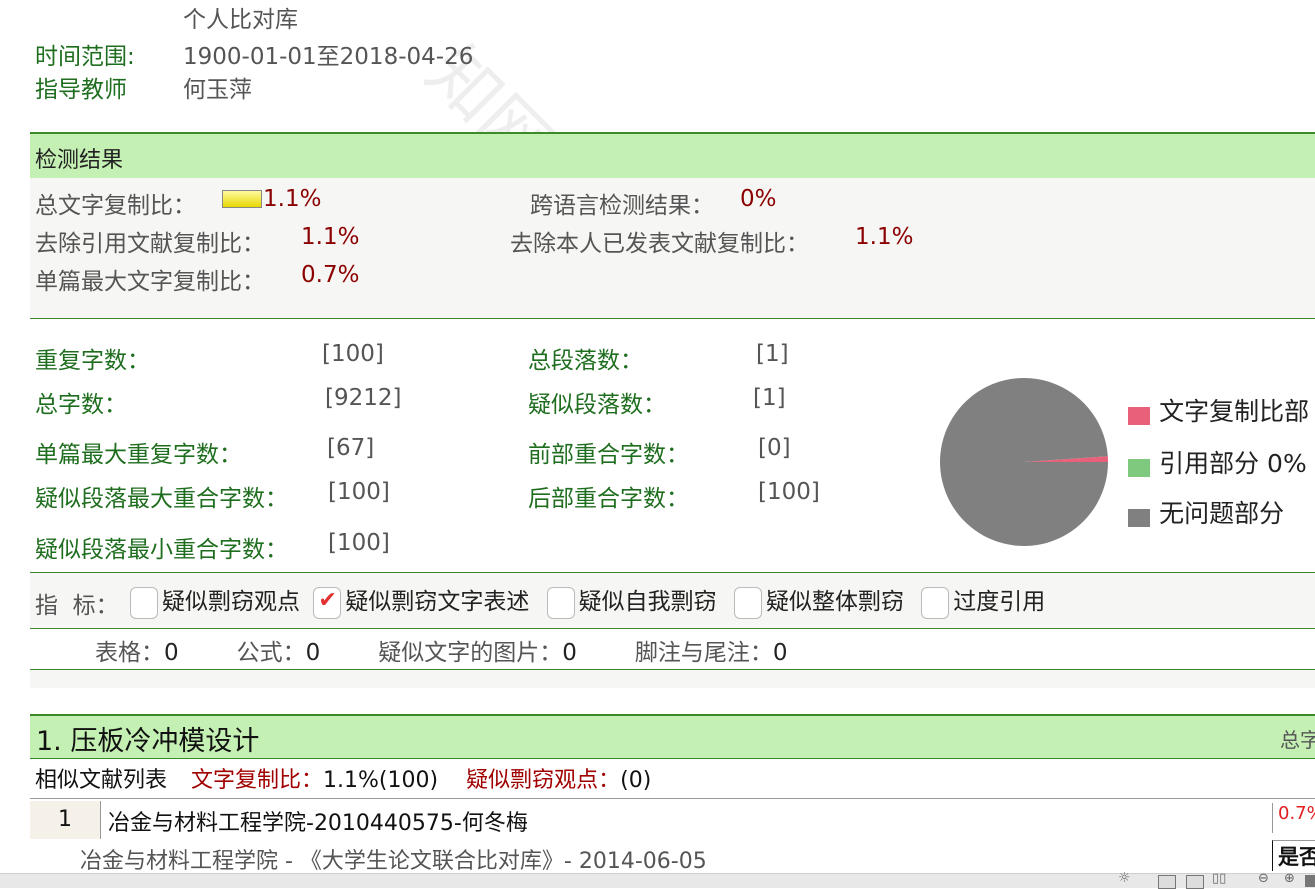  I want to click on front-overlap-value: [0], so click(774, 448).